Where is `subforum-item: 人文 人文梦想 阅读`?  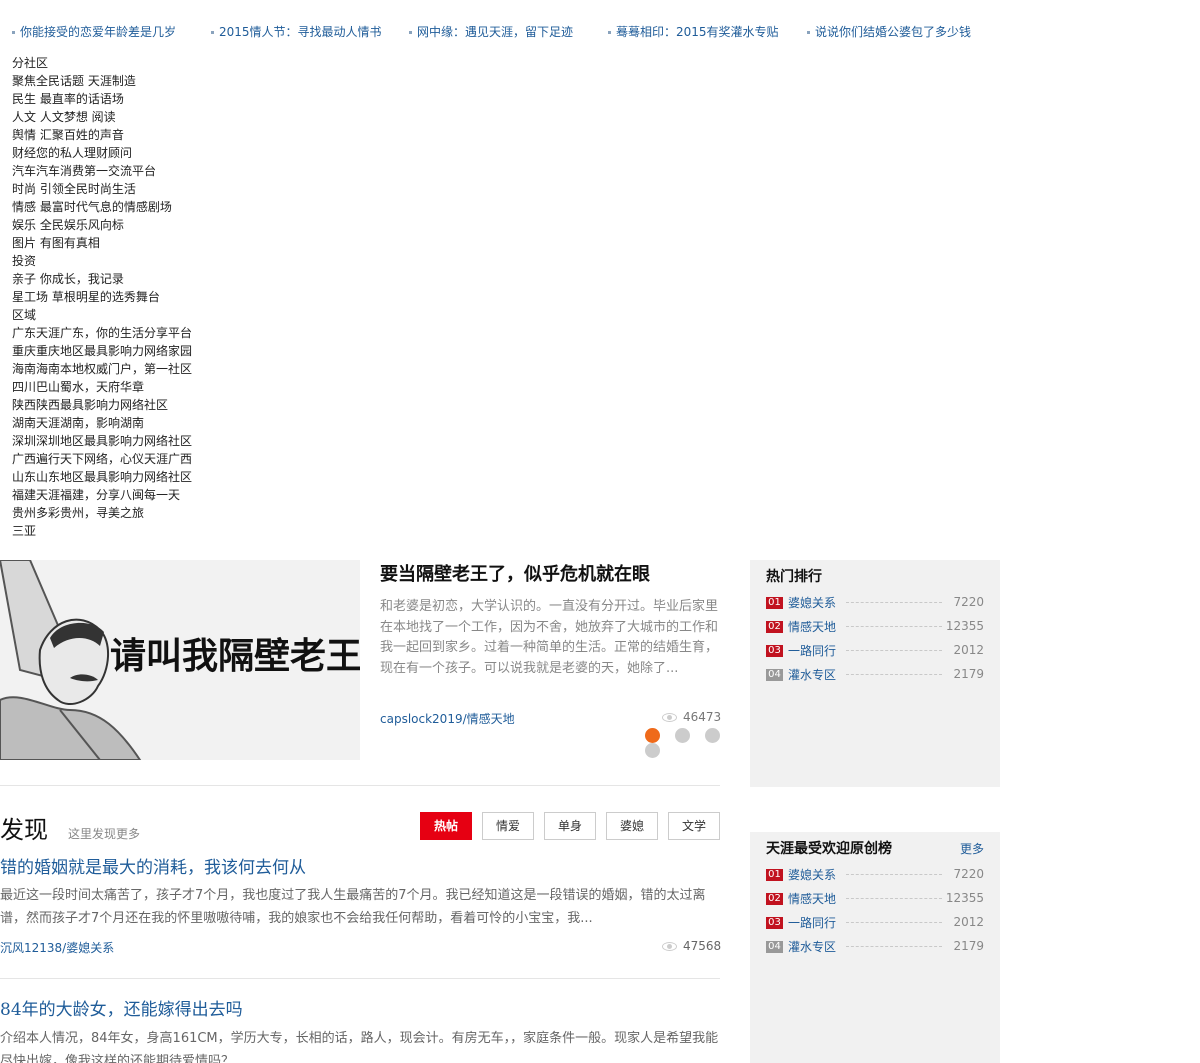 subforum-item: 人文 人文梦想 阅读 is located at coordinates (102, 117).